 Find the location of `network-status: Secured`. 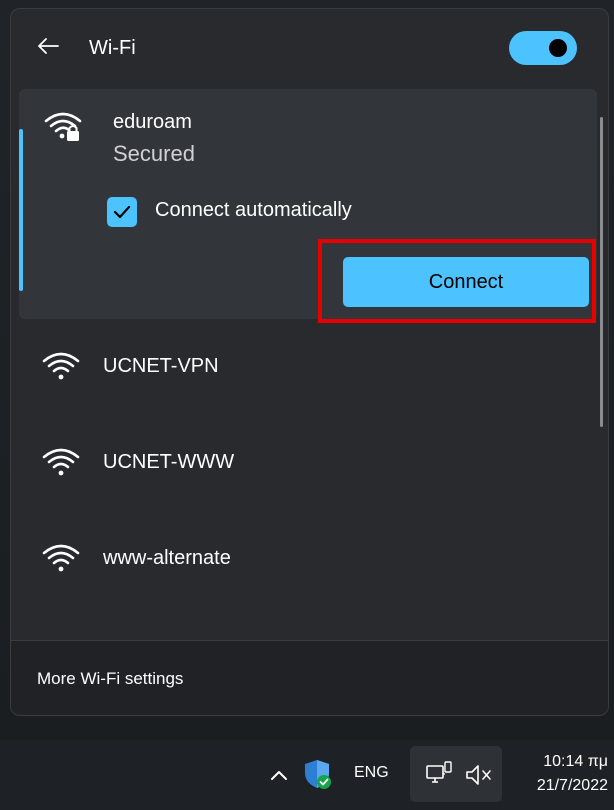

network-status: Secured is located at coordinates (154, 153).